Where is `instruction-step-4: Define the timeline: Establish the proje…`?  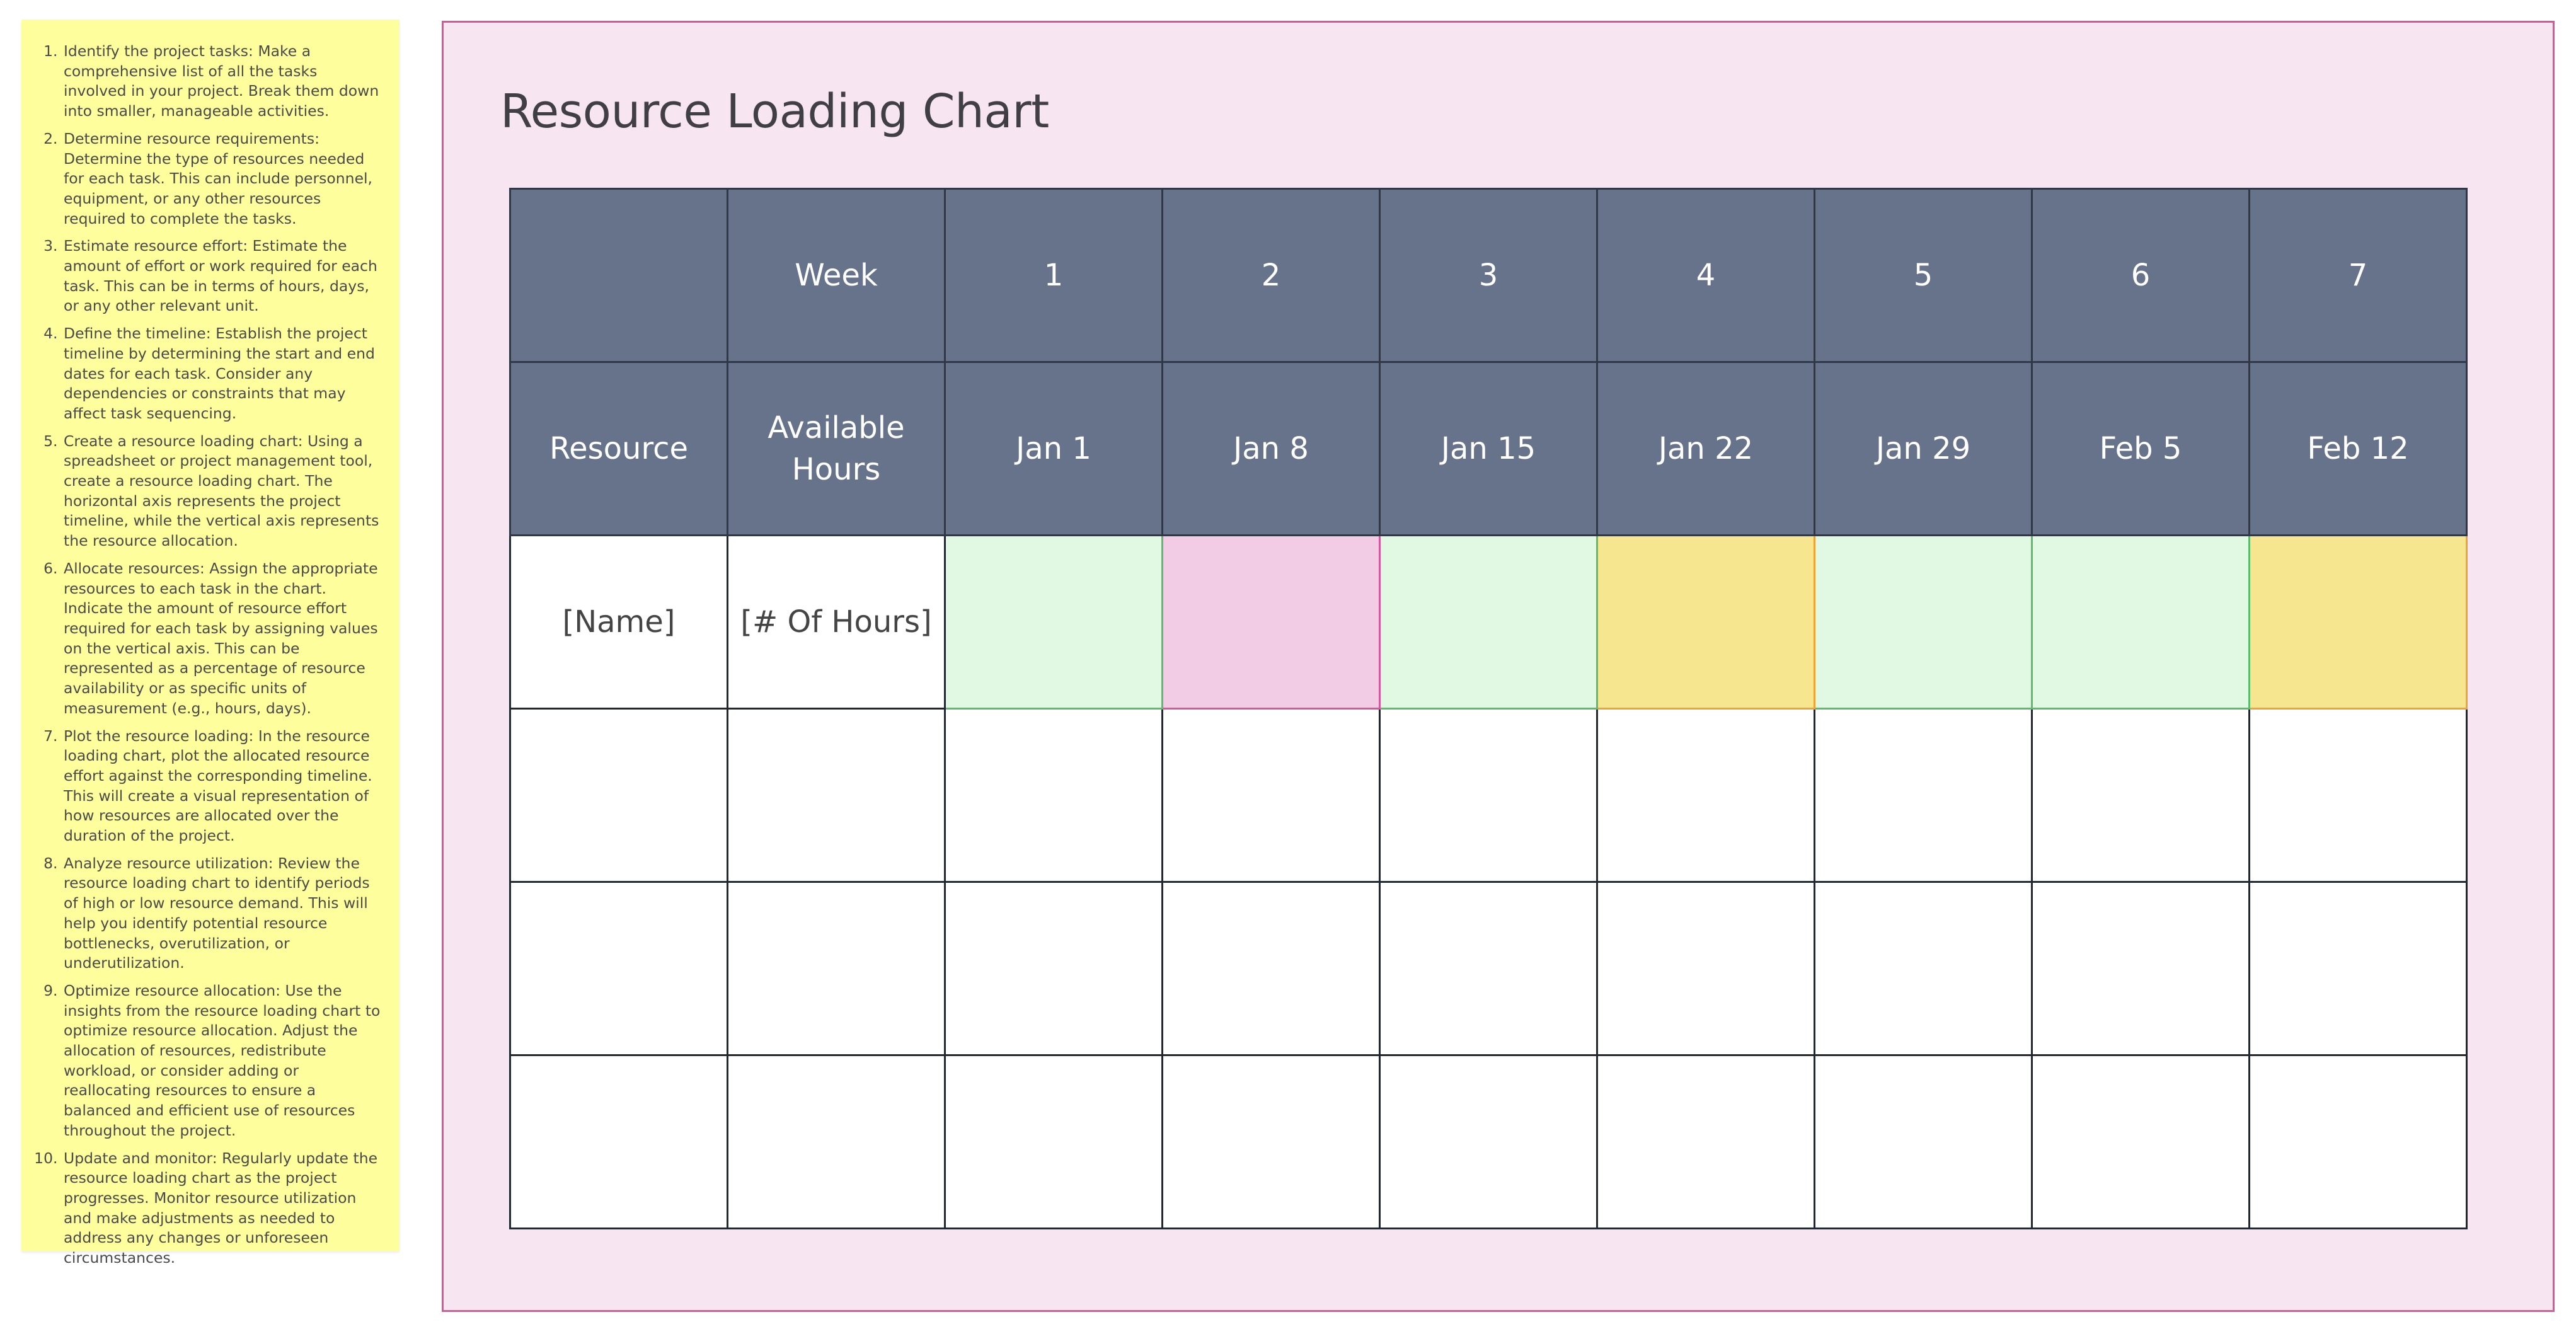 instruction-step-4: Define the timeline: Establish the proje… is located at coordinates (223, 374).